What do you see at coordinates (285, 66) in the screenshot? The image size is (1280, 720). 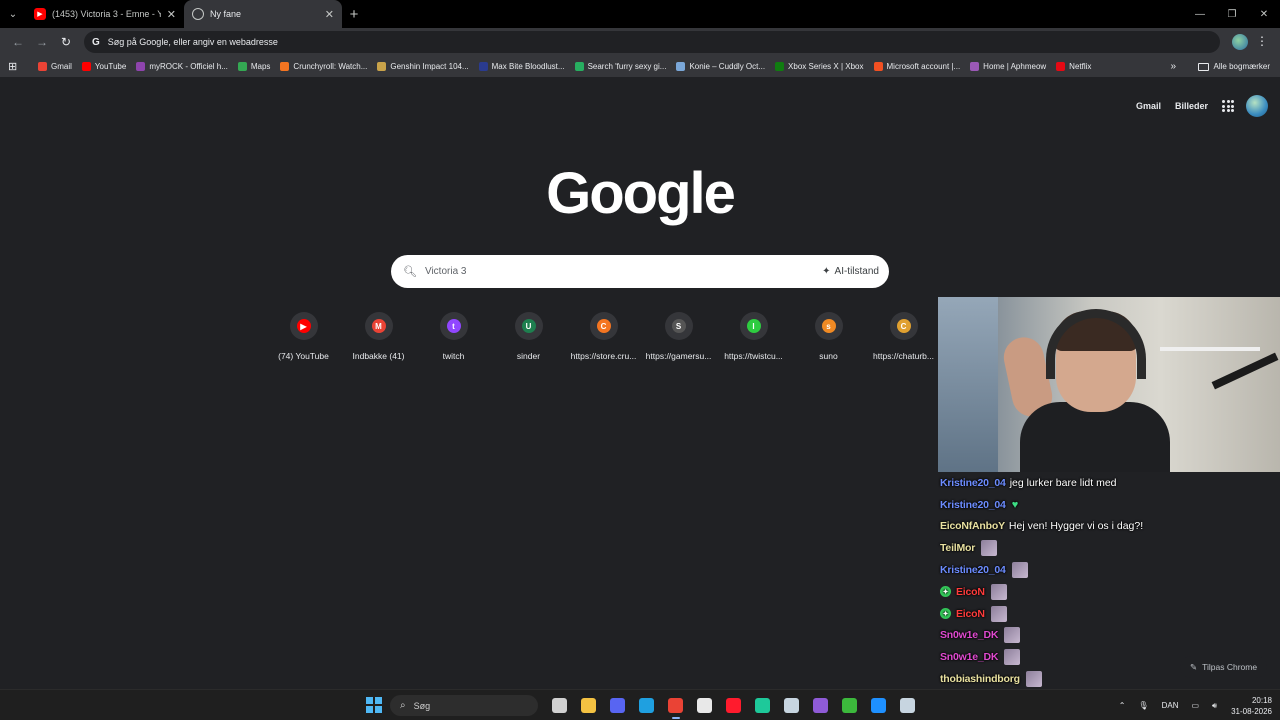 I see `bookmark-favicon-icon` at bounding box center [285, 66].